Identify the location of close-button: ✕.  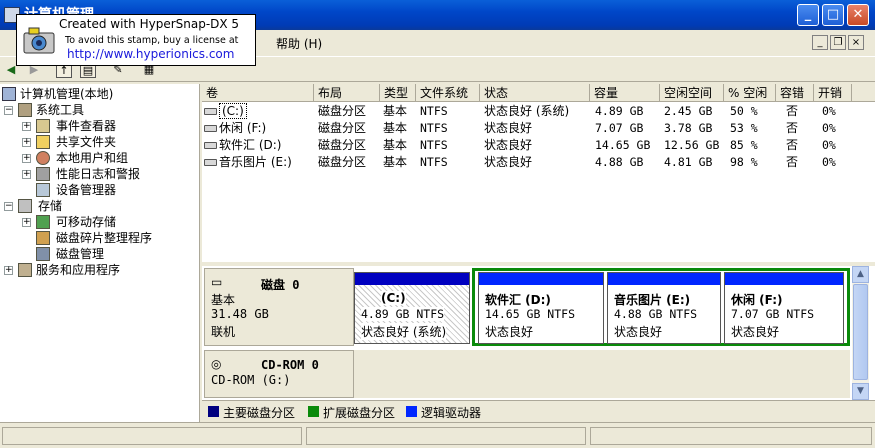
(858, 15).